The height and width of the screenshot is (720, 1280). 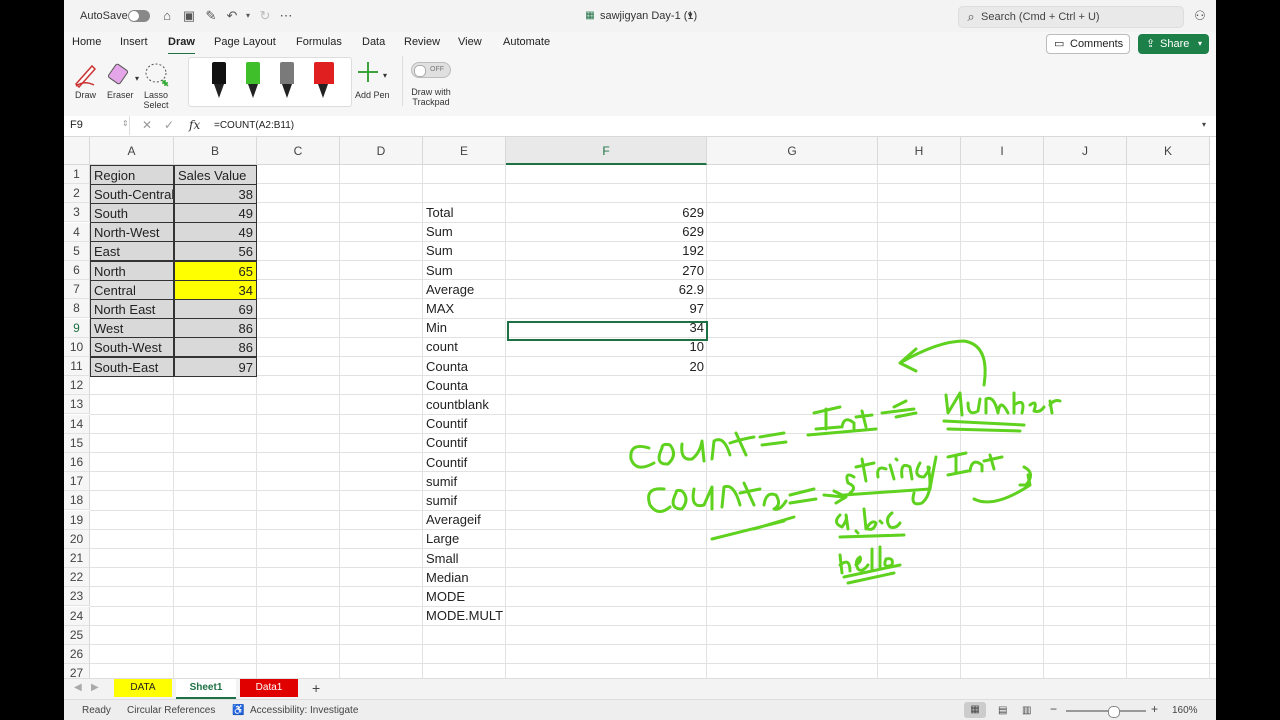 I want to click on chevron-down-icon: ▾, so click(x=248, y=16).